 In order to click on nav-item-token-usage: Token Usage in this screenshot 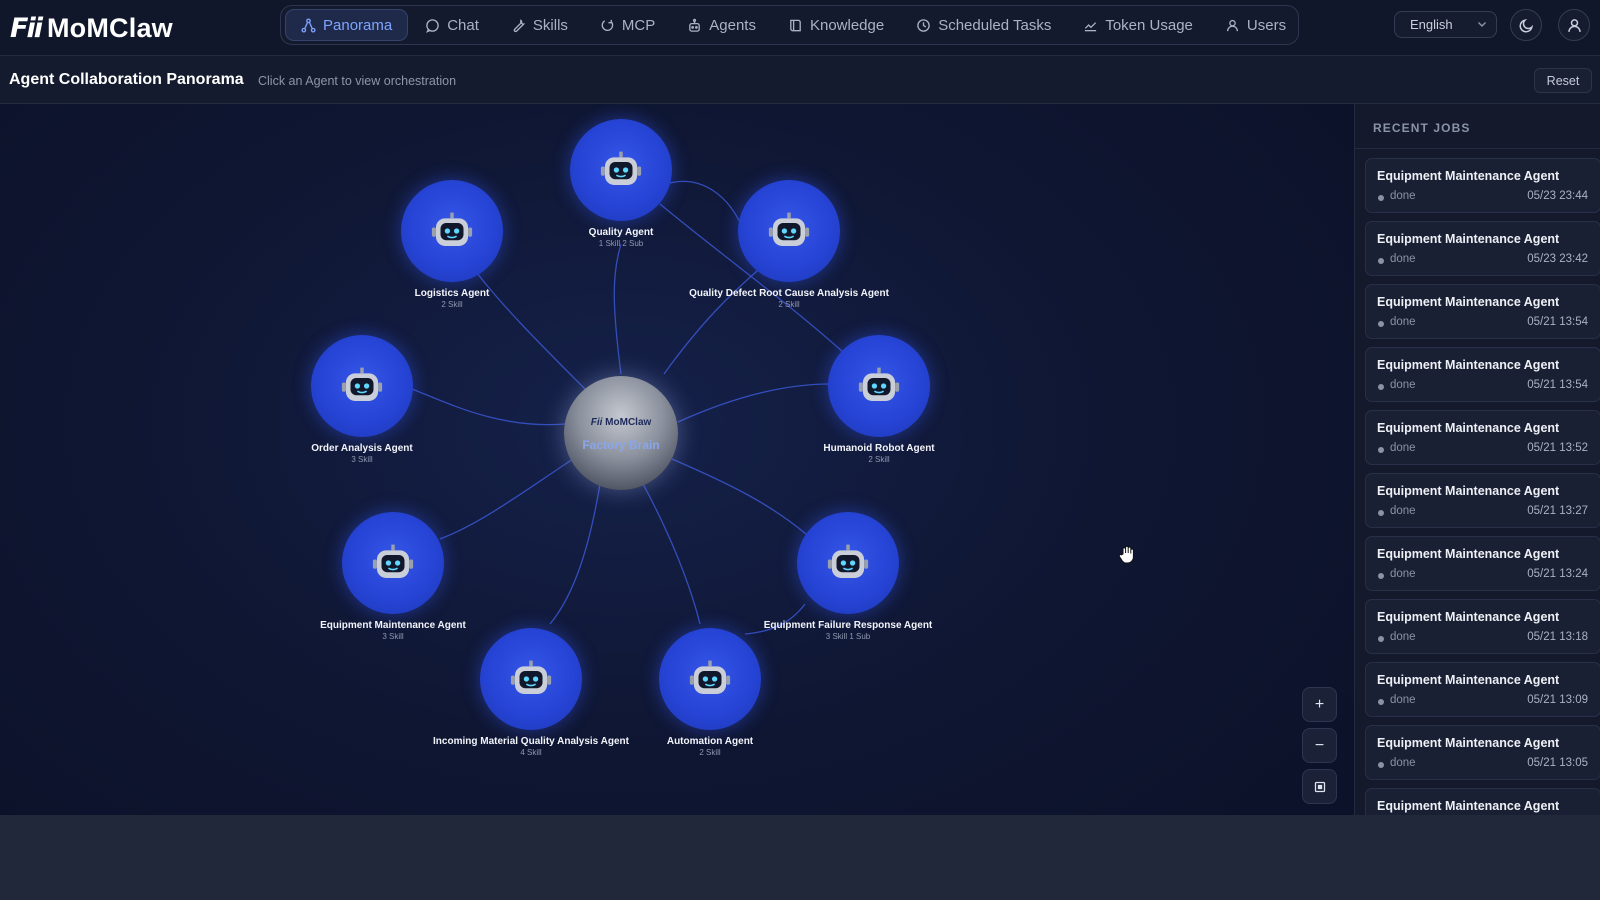, I will do `click(1138, 25)`.